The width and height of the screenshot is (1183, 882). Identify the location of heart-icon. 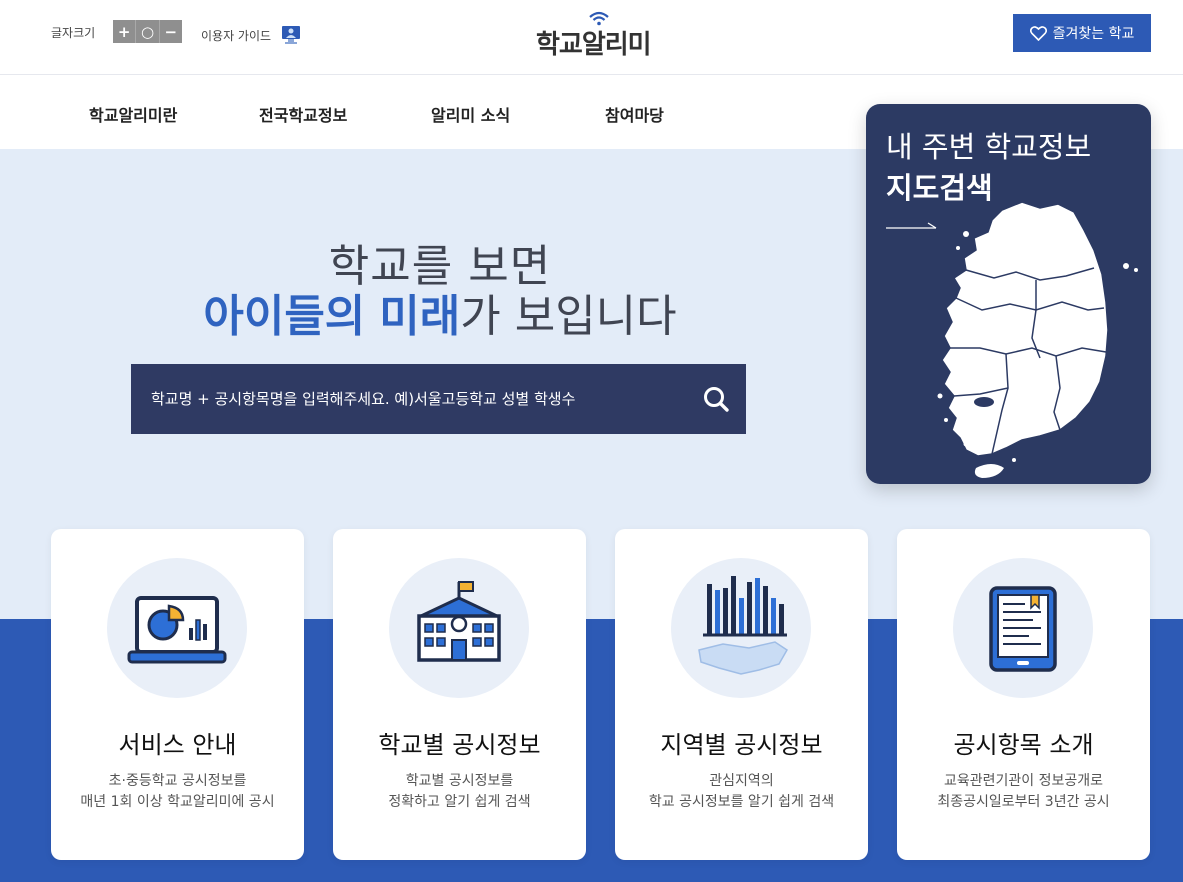
(1038, 33).